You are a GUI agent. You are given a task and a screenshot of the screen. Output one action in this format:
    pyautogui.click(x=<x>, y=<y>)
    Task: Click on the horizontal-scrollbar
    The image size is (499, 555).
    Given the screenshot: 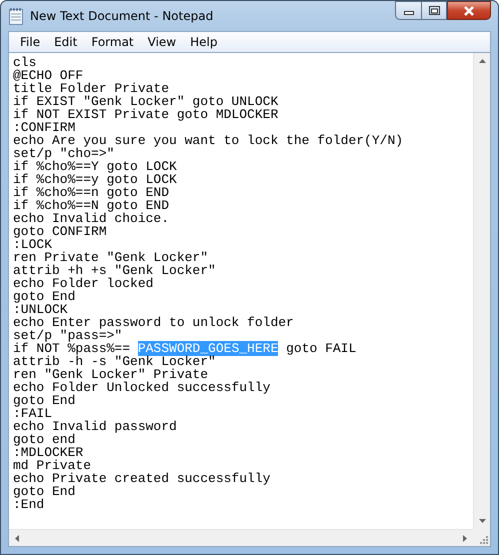 What is the action you would take?
    pyautogui.click(x=241, y=537)
    